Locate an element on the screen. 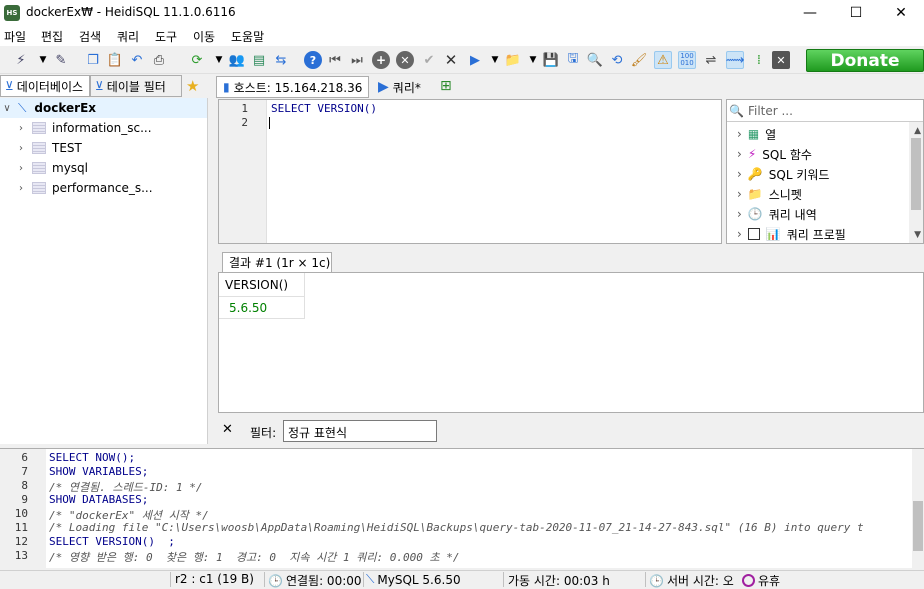  binary-icon: 100 010 is located at coordinates (687, 60).